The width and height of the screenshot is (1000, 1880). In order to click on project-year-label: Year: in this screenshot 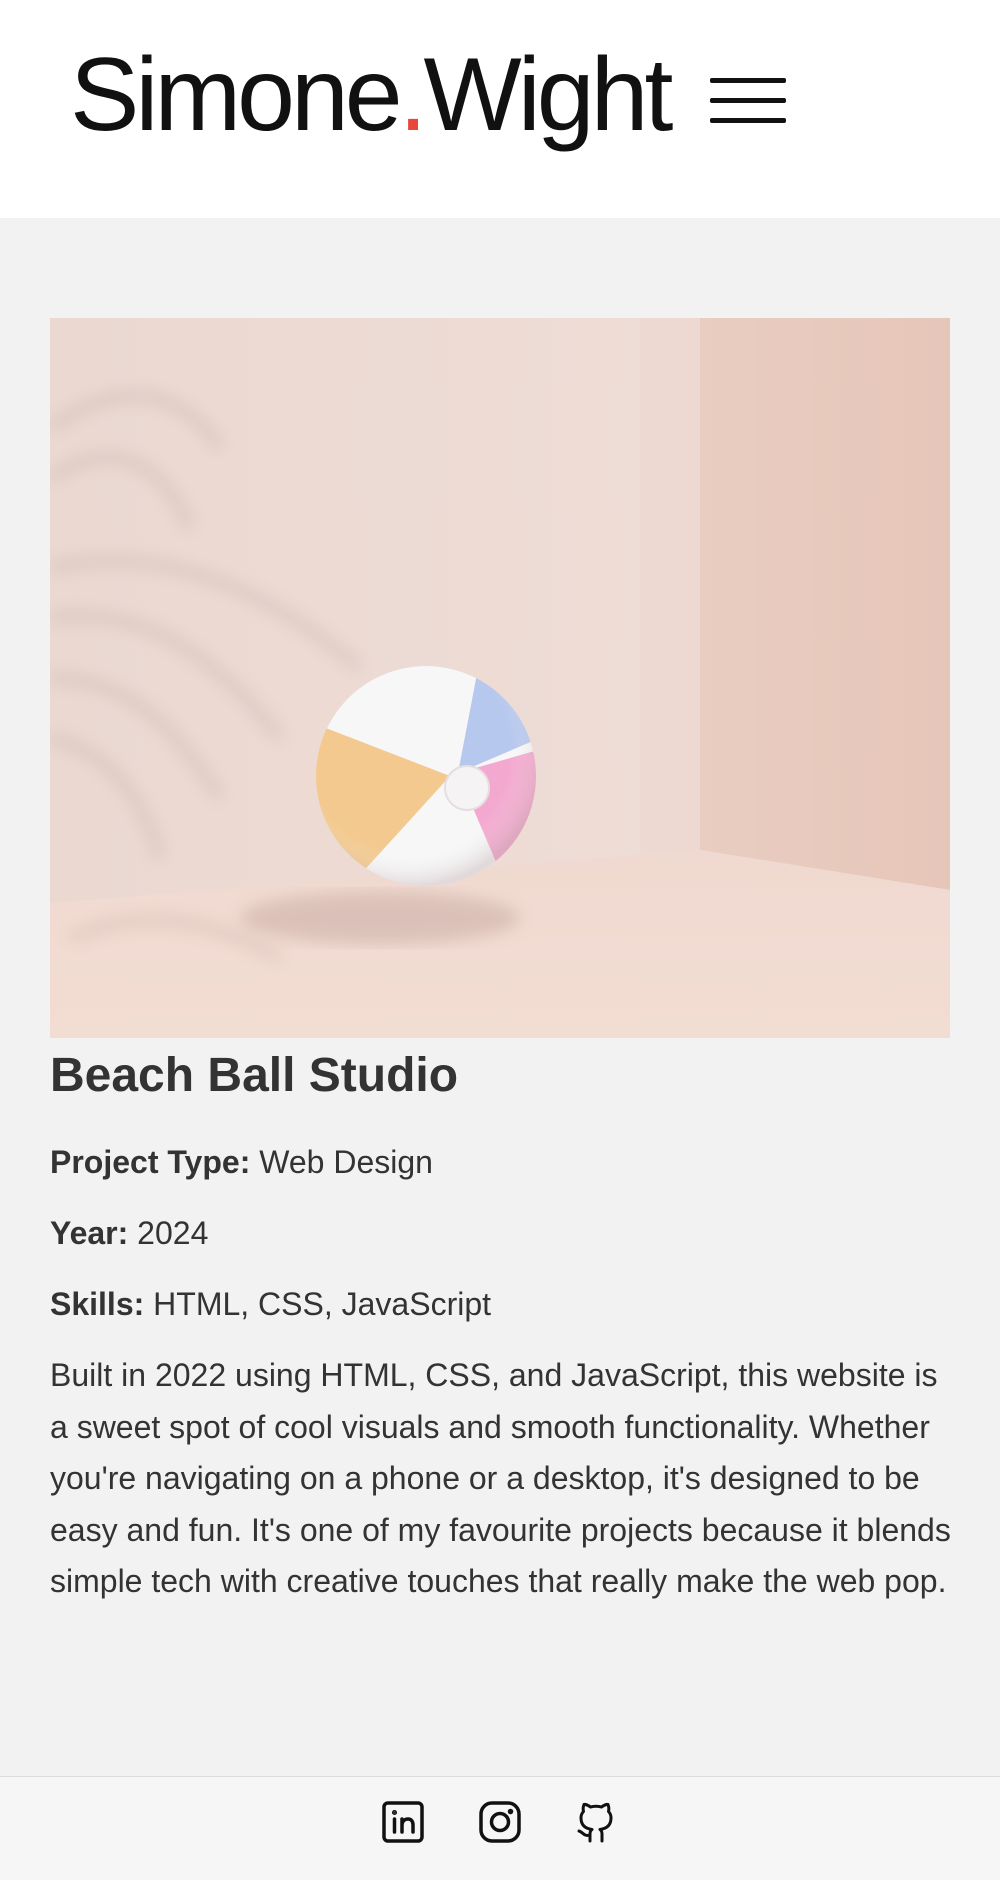, I will do `click(89, 1233)`.